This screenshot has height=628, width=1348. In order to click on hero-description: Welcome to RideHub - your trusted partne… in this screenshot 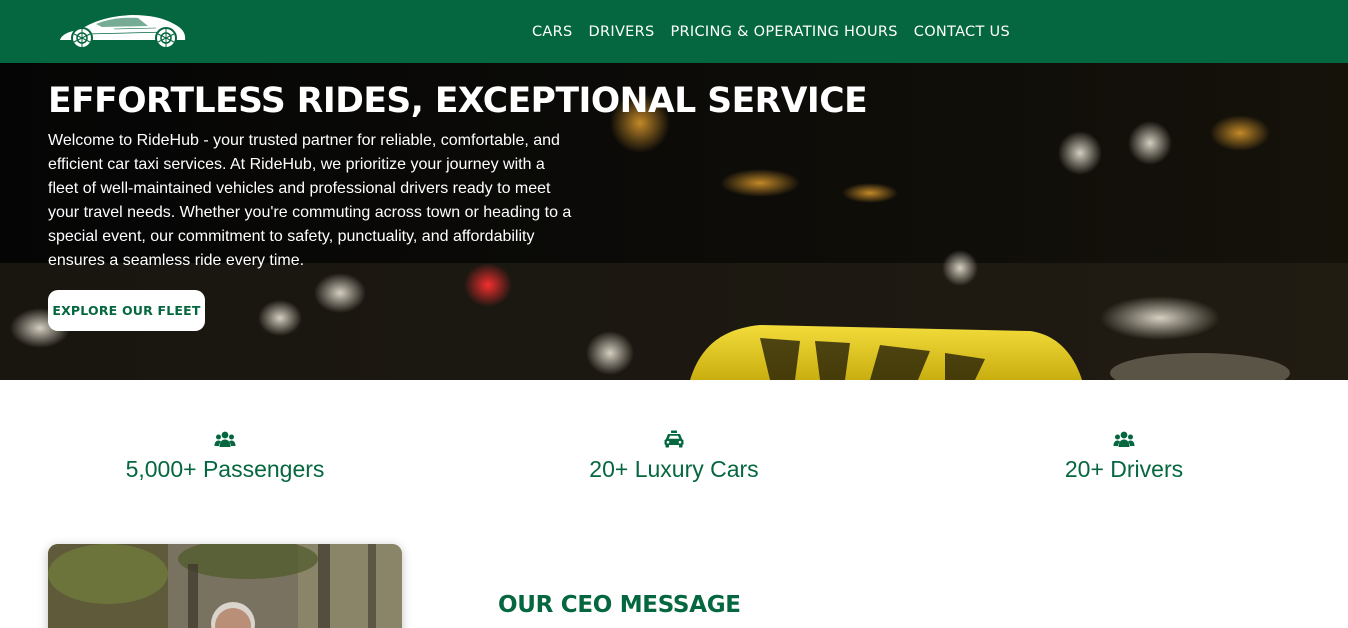, I will do `click(310, 200)`.